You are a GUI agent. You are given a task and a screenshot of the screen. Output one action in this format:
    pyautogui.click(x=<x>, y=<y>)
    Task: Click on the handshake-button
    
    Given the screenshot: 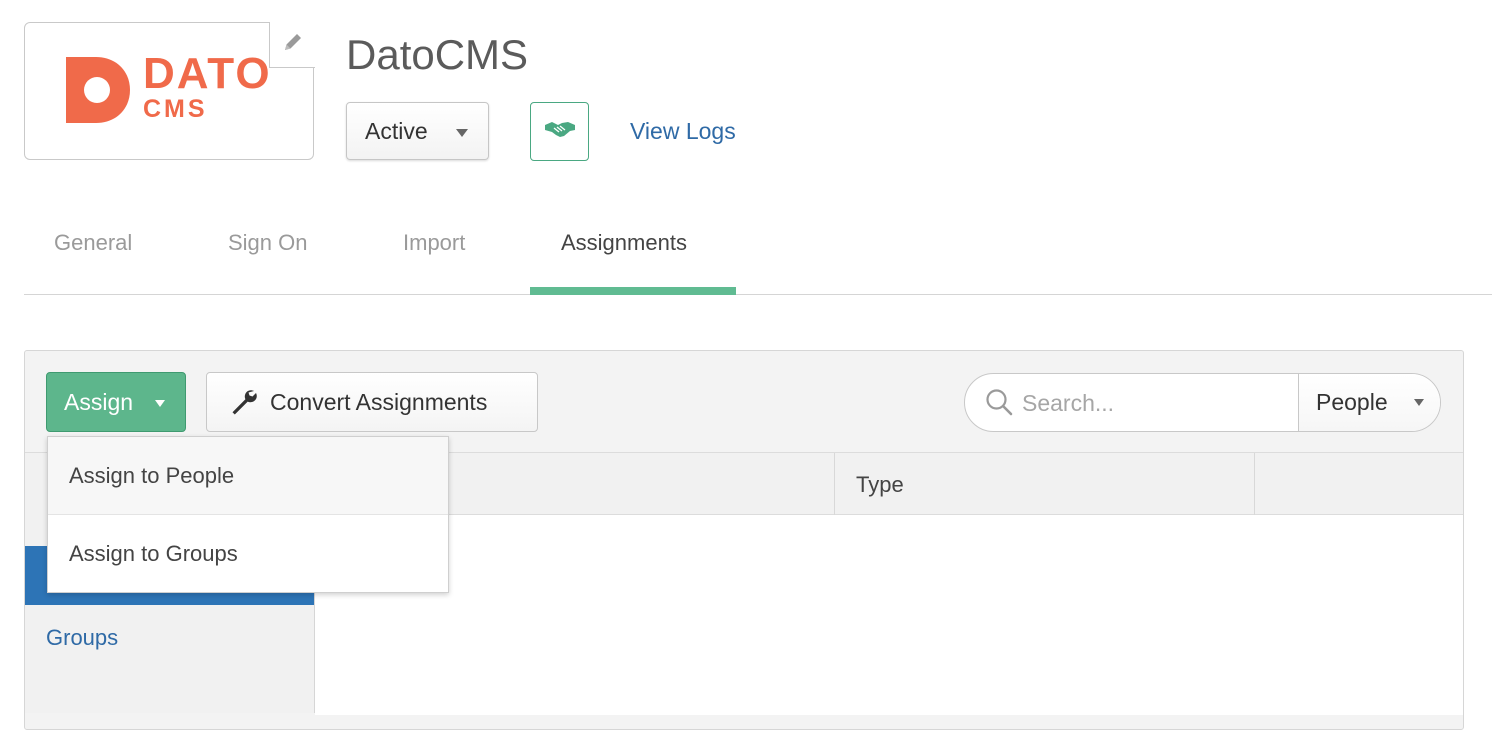 What is the action you would take?
    pyautogui.click(x=559, y=131)
    